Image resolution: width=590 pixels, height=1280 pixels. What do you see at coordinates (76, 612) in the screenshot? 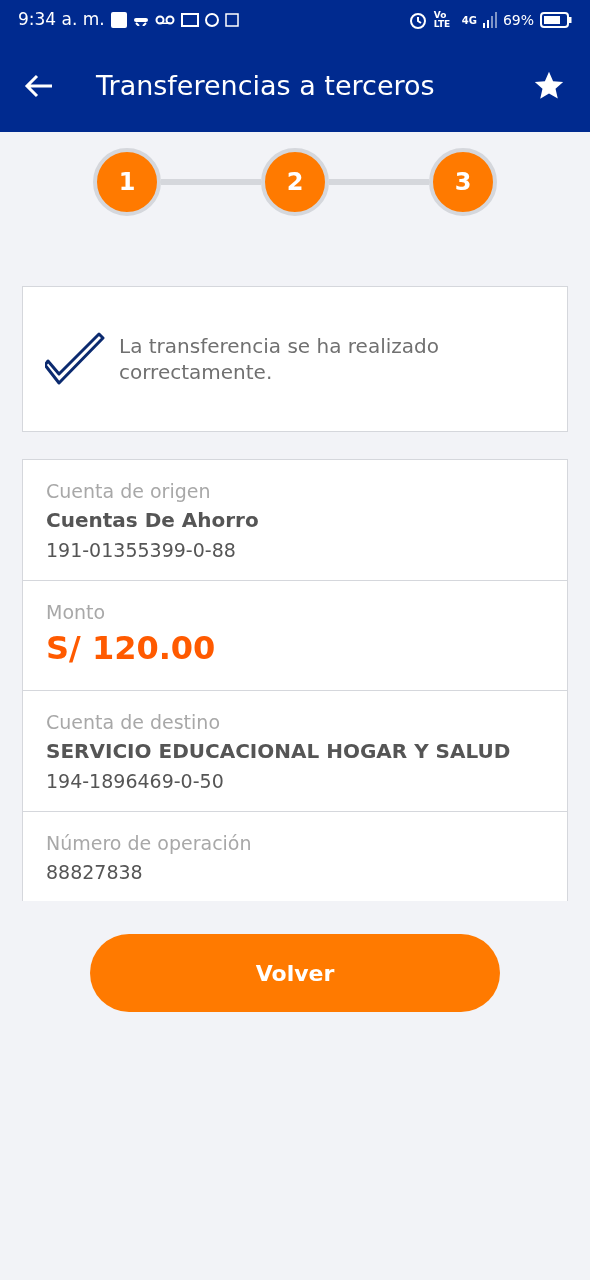
I see `field-label: Monto` at bounding box center [76, 612].